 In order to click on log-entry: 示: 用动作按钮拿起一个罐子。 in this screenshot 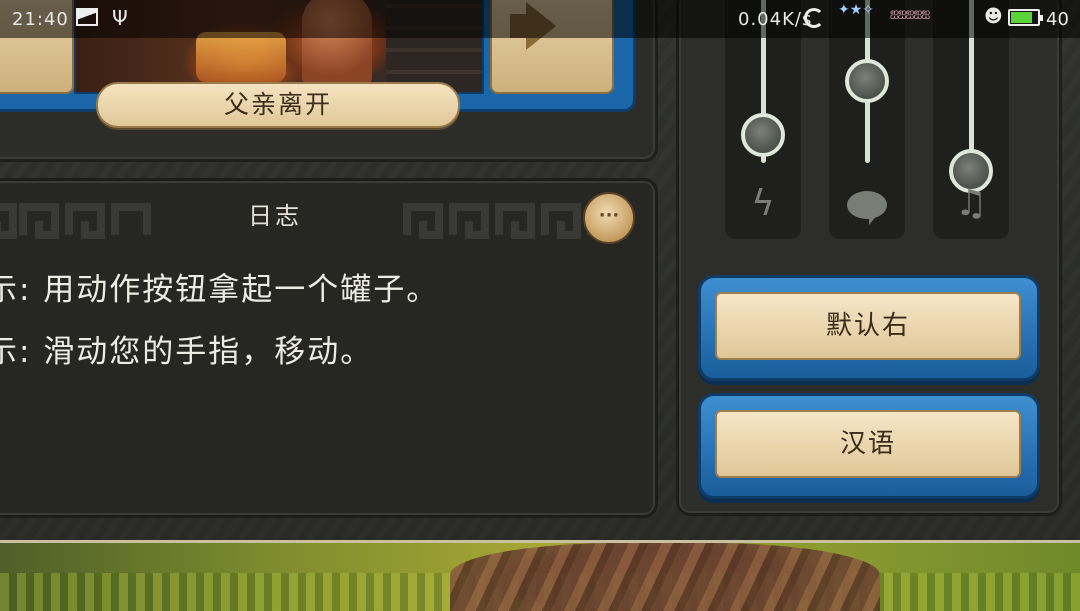, I will do `click(220, 290)`.